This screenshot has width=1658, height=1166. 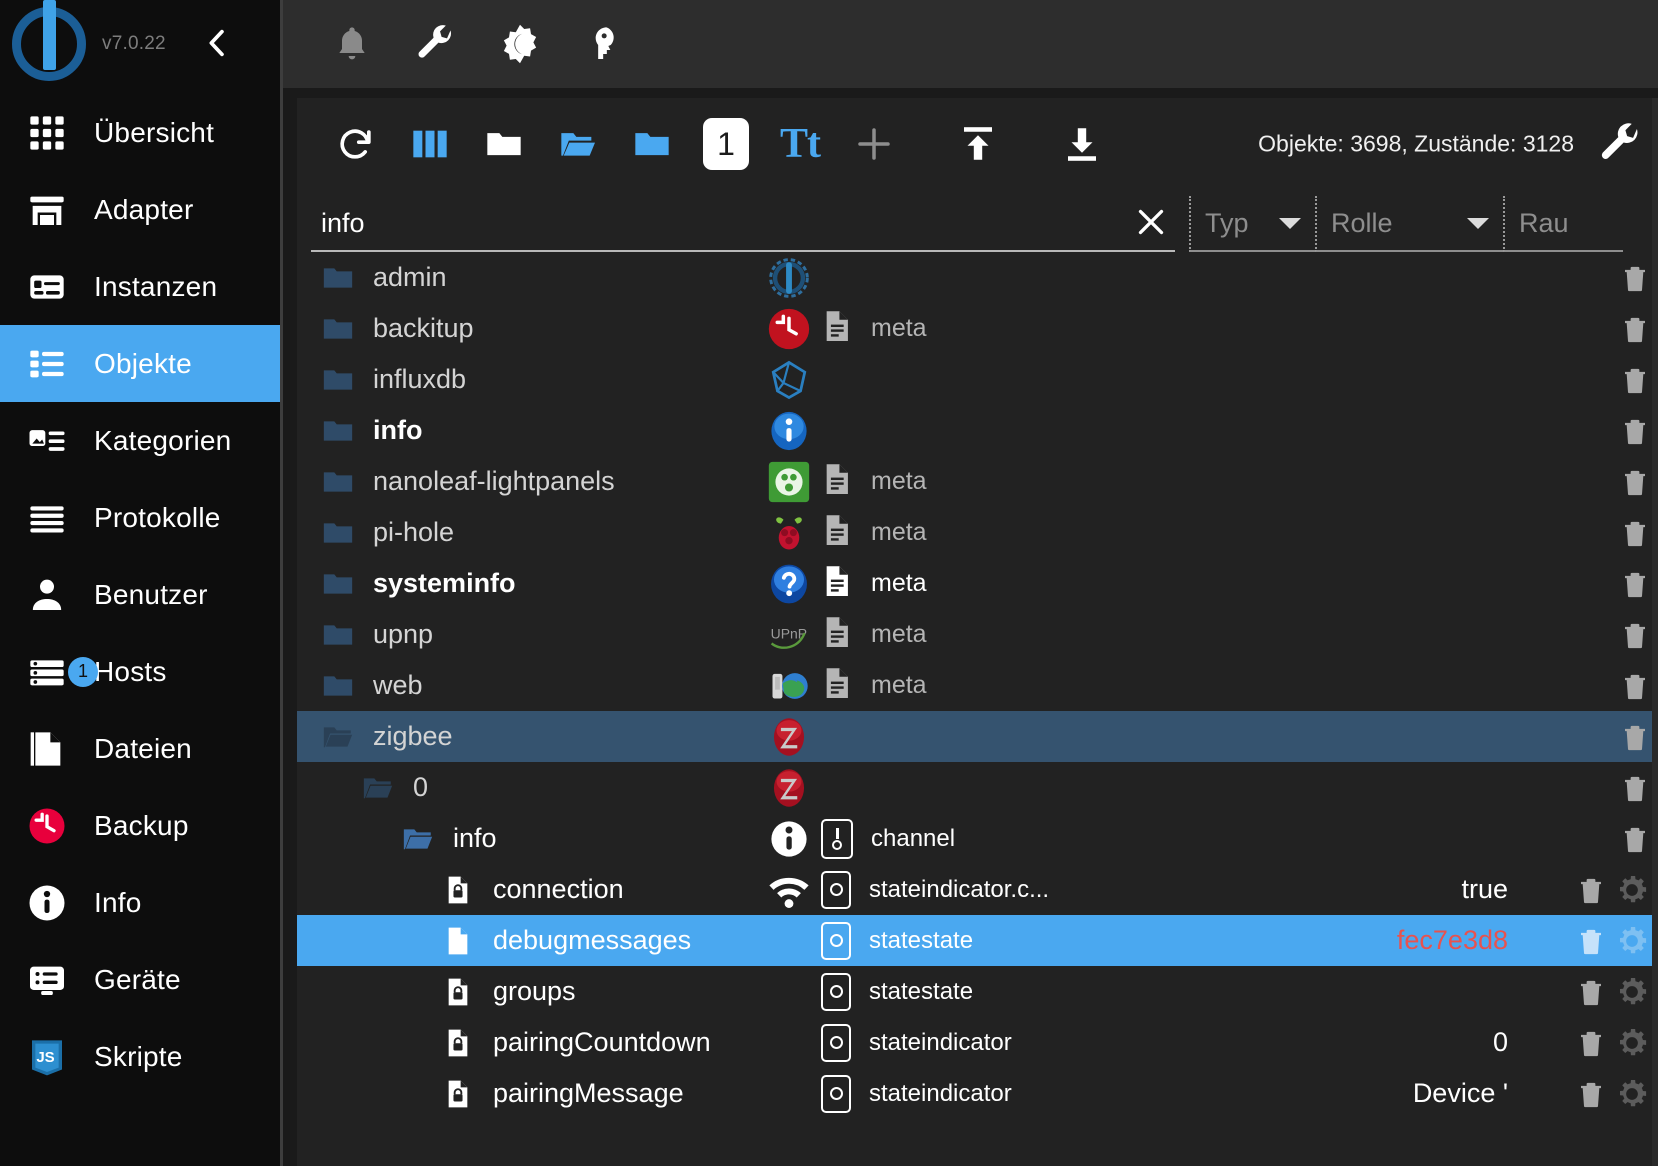 What do you see at coordinates (977, 787) in the screenshot?
I see `table-row: 0` at bounding box center [977, 787].